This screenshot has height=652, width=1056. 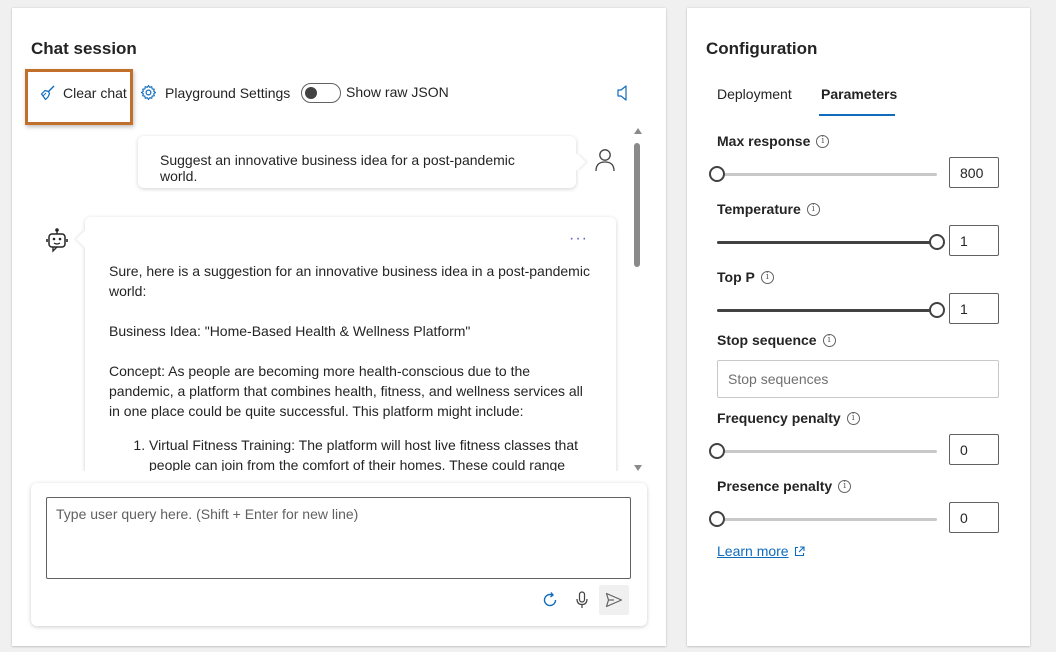 What do you see at coordinates (623, 95) in the screenshot?
I see `speaker-icon` at bounding box center [623, 95].